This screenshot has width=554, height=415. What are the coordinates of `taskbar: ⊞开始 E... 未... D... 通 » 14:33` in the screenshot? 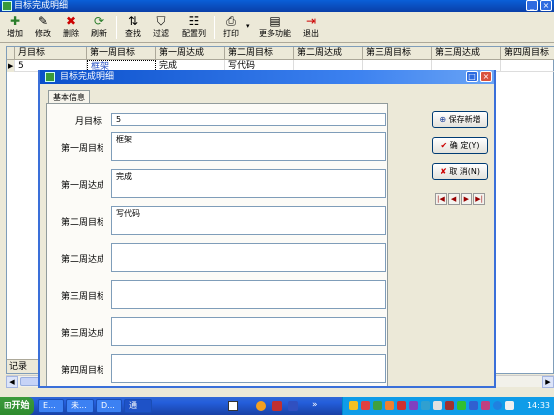 It's located at (277, 406).